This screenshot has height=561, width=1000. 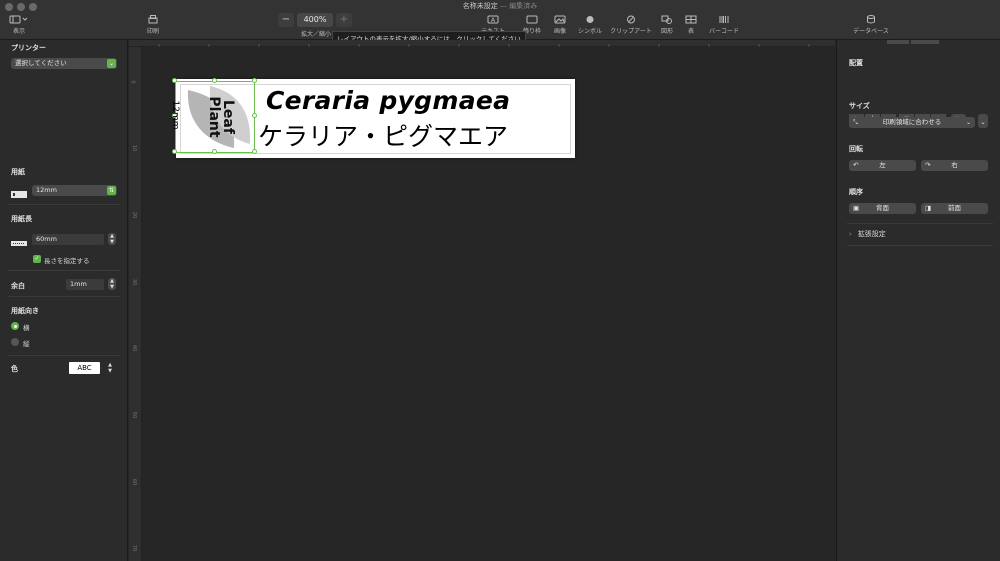 I want to click on ruler-vertical: 0 10 20 30 40 50 60 70, so click(x=135, y=304).